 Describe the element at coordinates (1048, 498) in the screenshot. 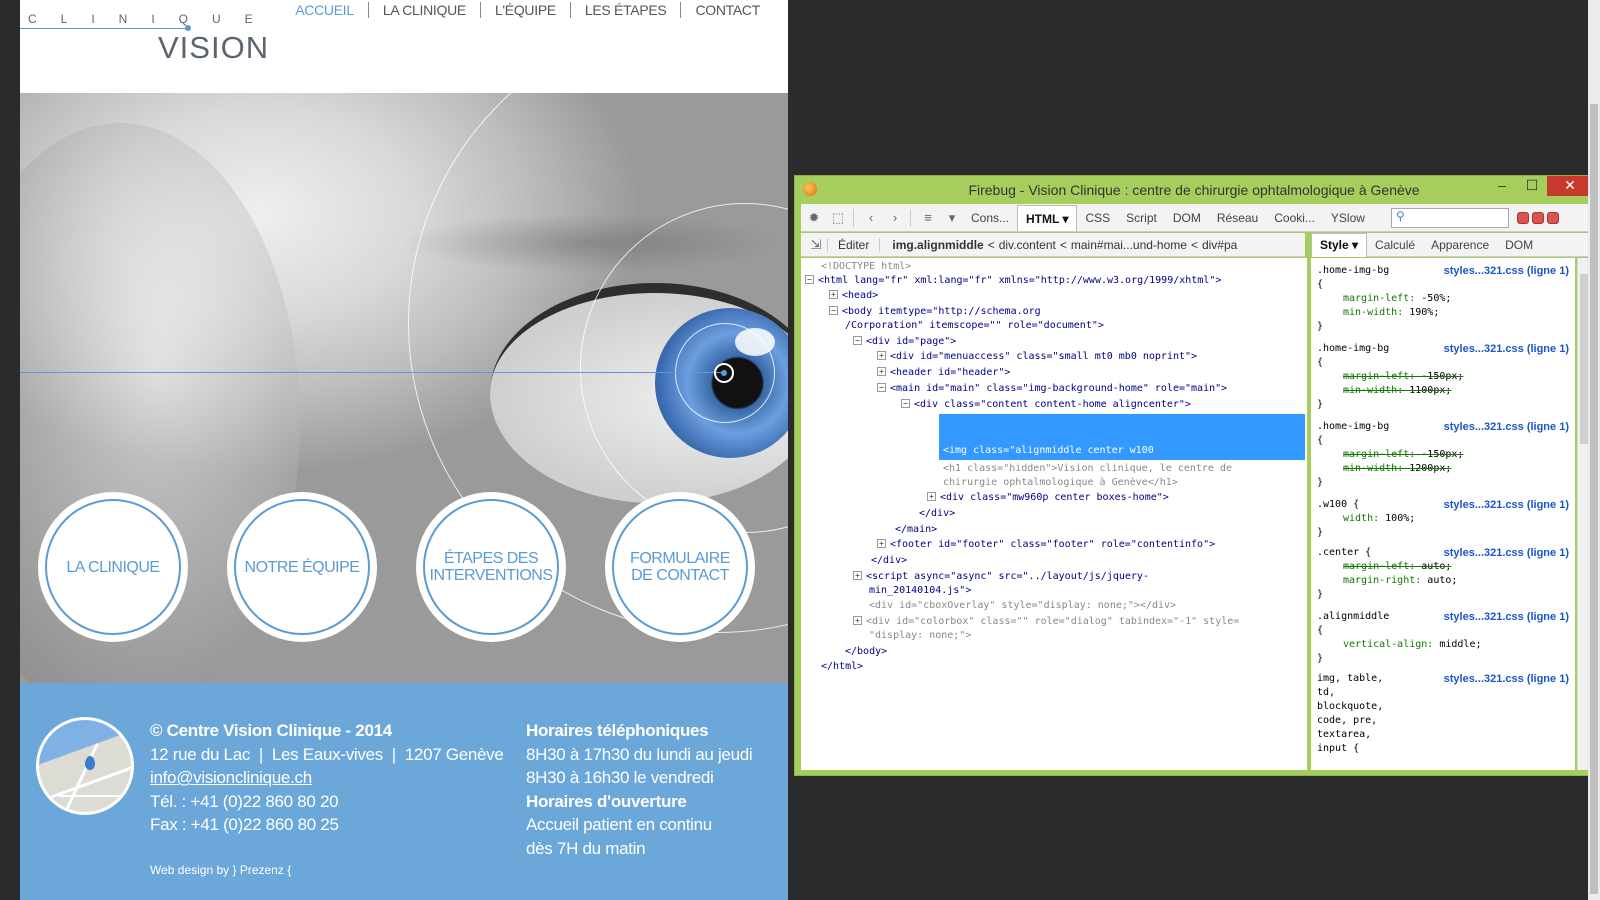

I see `html-node: + <div class="mw960p center boxes-home">` at that location.